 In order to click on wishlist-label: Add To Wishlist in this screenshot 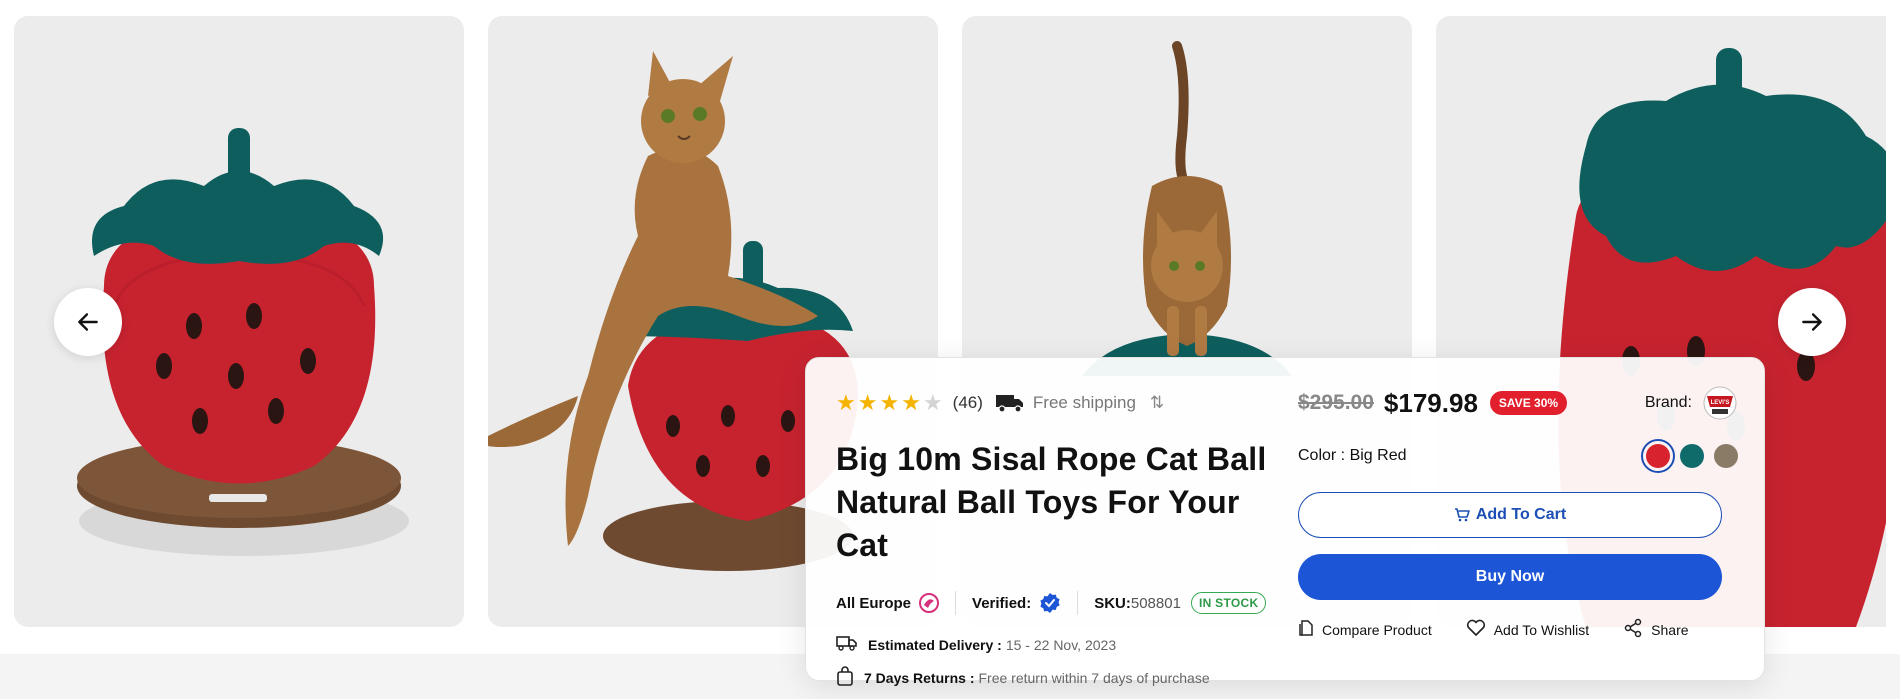, I will do `click(1541, 629)`.